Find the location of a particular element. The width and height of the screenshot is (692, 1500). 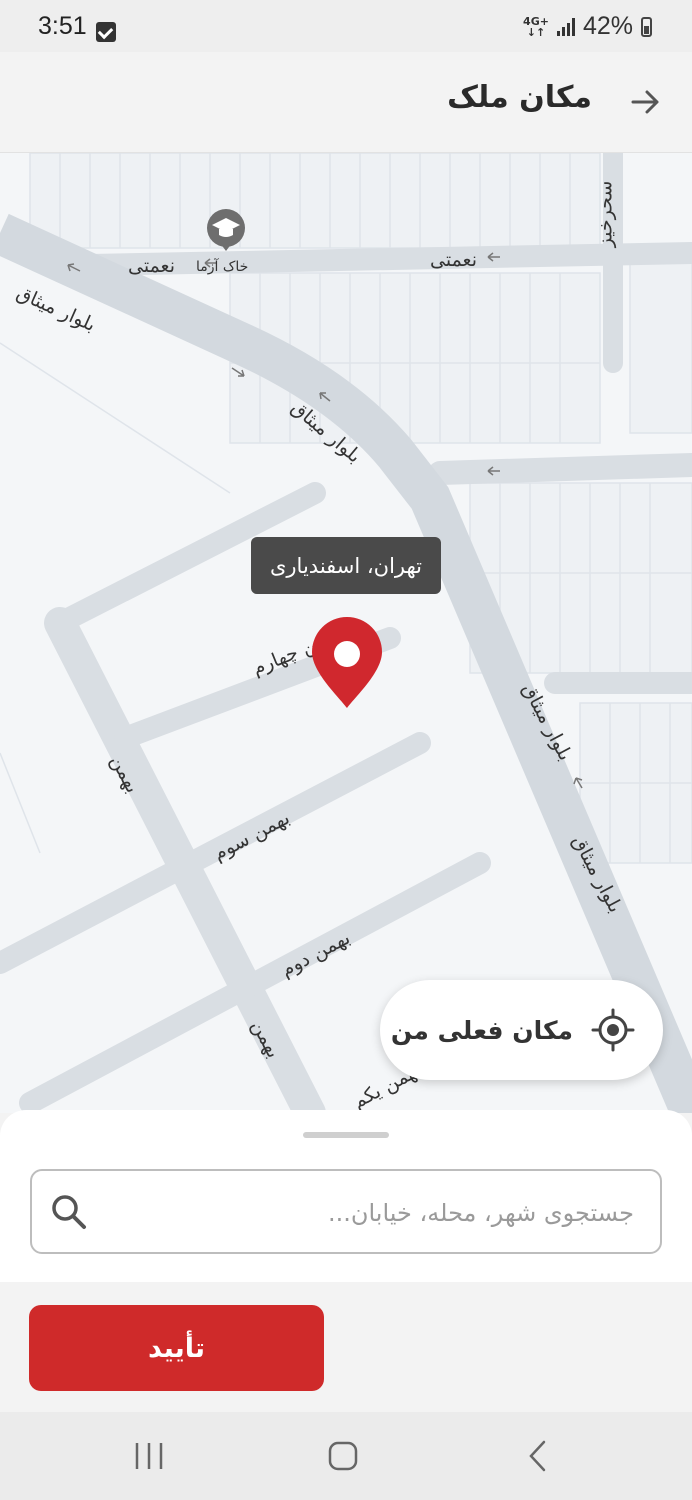

status-time: 3:51 is located at coordinates (62, 26).